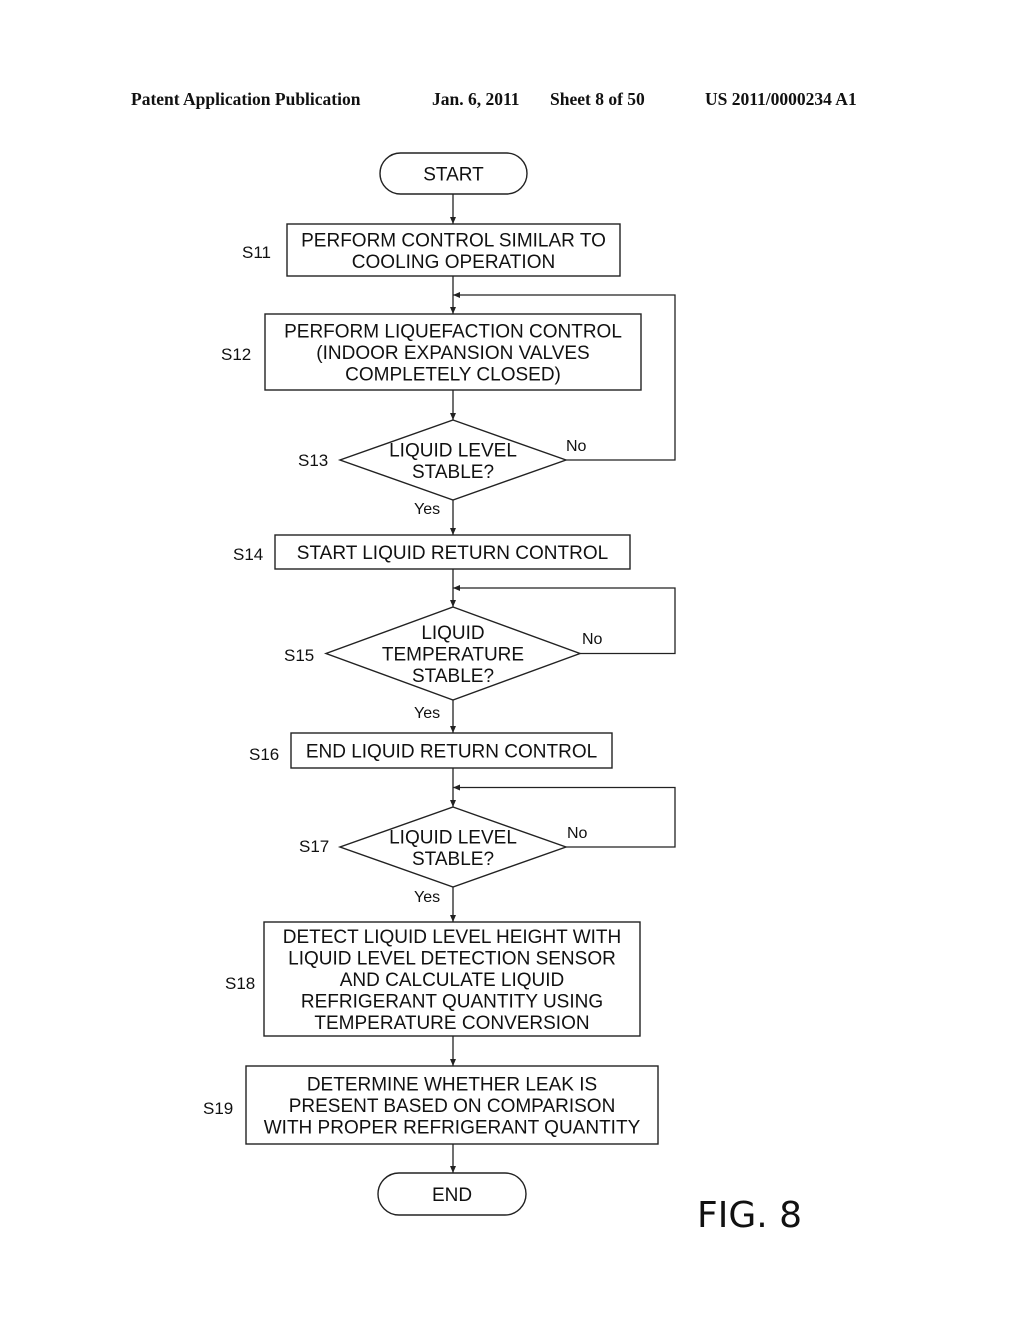 The width and height of the screenshot is (1024, 1320). What do you see at coordinates (576, 446) in the screenshot?
I see `no-label-s13: No` at bounding box center [576, 446].